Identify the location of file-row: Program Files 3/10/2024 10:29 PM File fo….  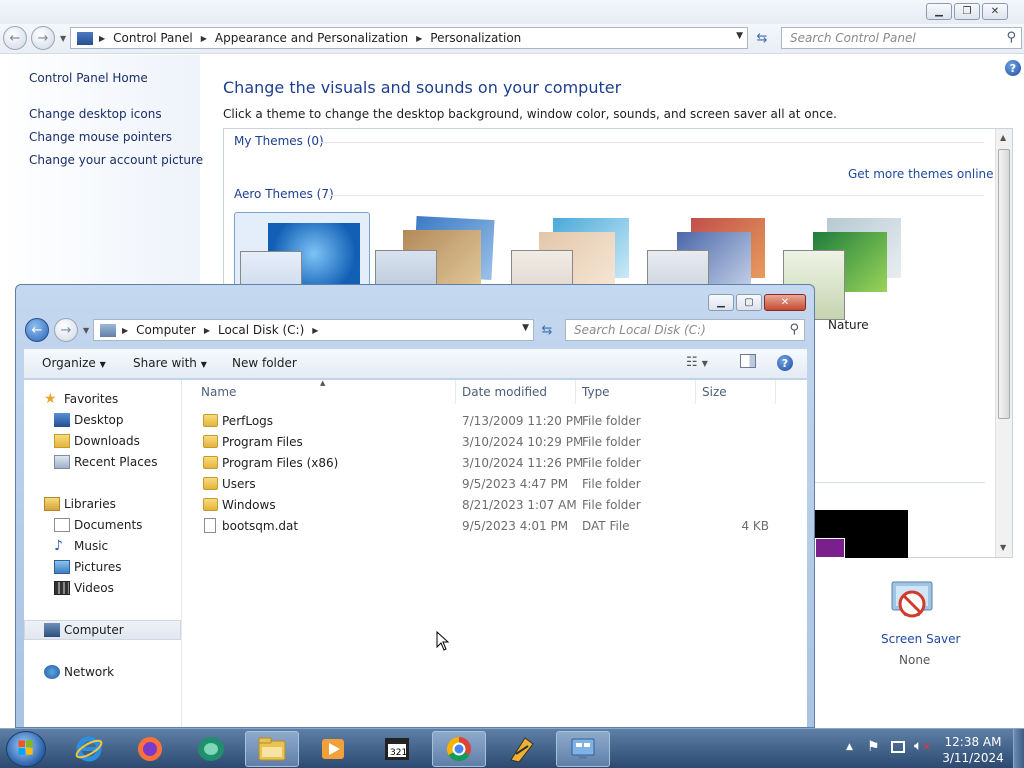
(495, 442).